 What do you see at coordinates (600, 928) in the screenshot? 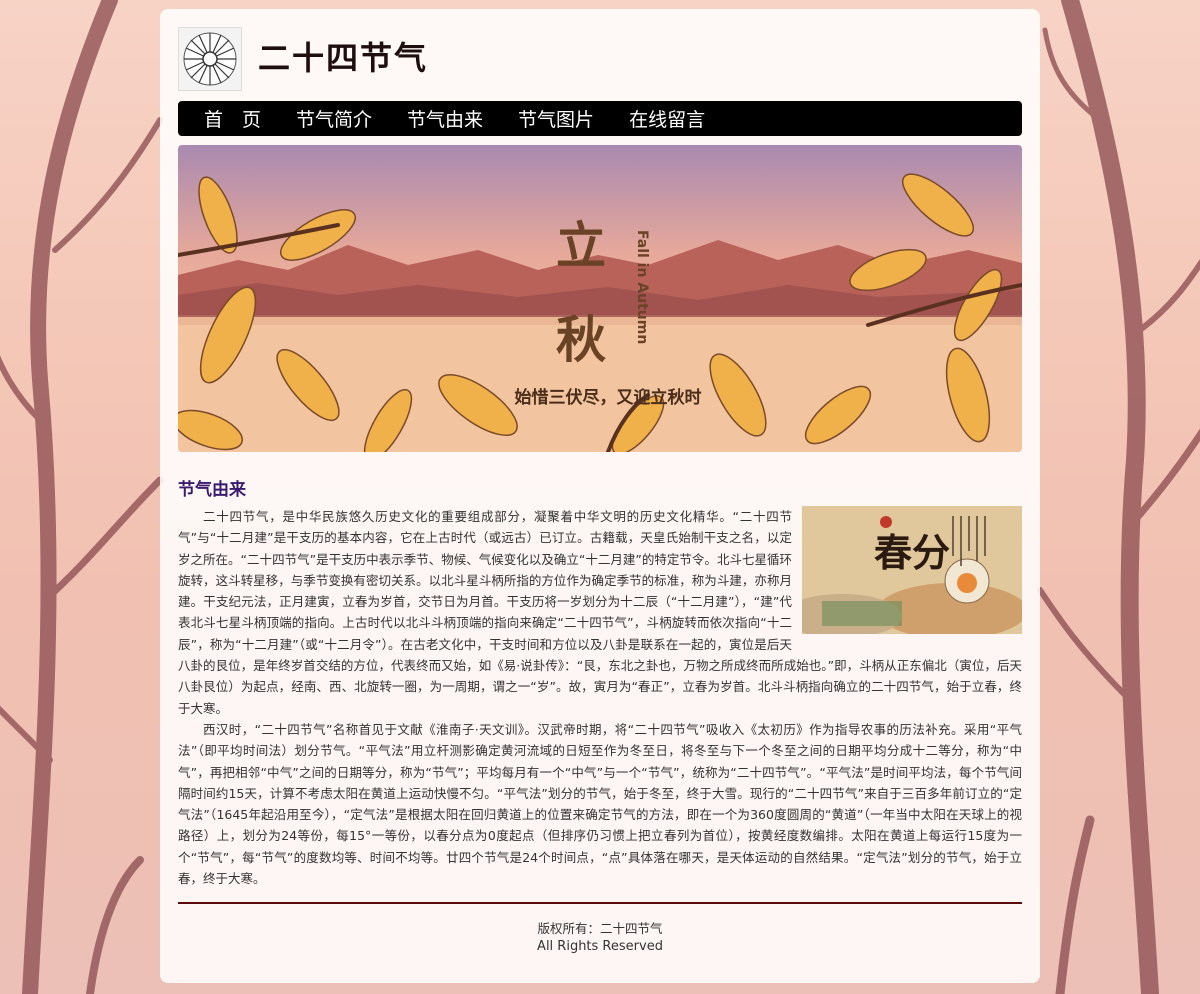
I see `footer-copyright: 版权所有：二十四节气` at bounding box center [600, 928].